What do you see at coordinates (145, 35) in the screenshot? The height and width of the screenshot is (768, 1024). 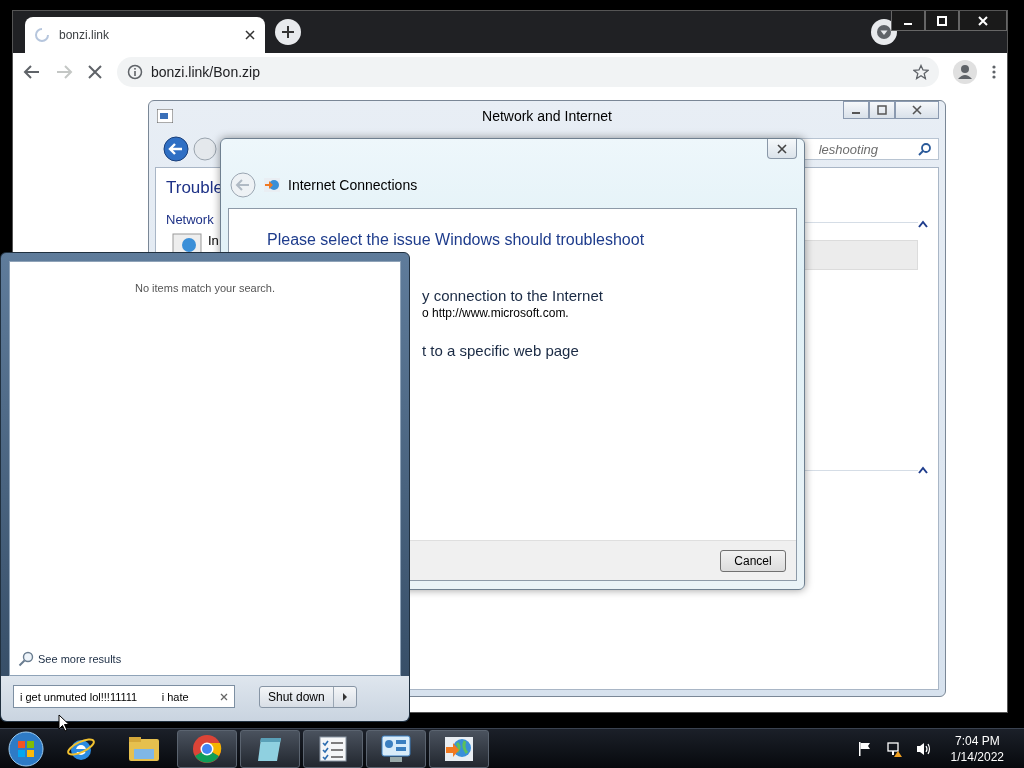 I see `browser-tab: bonzi.link` at bounding box center [145, 35].